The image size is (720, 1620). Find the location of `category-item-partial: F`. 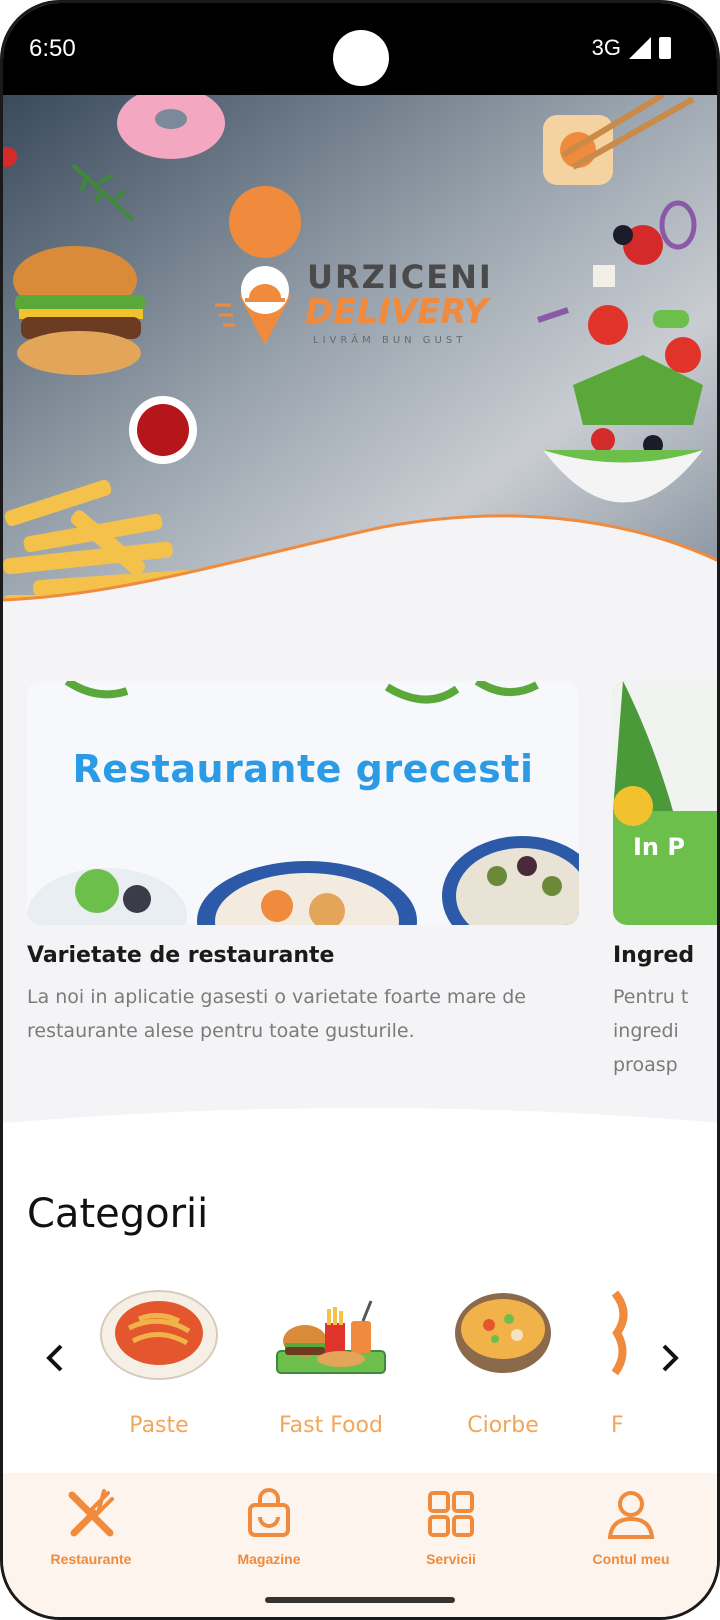

category-item-partial: F is located at coordinates (623, 1360).